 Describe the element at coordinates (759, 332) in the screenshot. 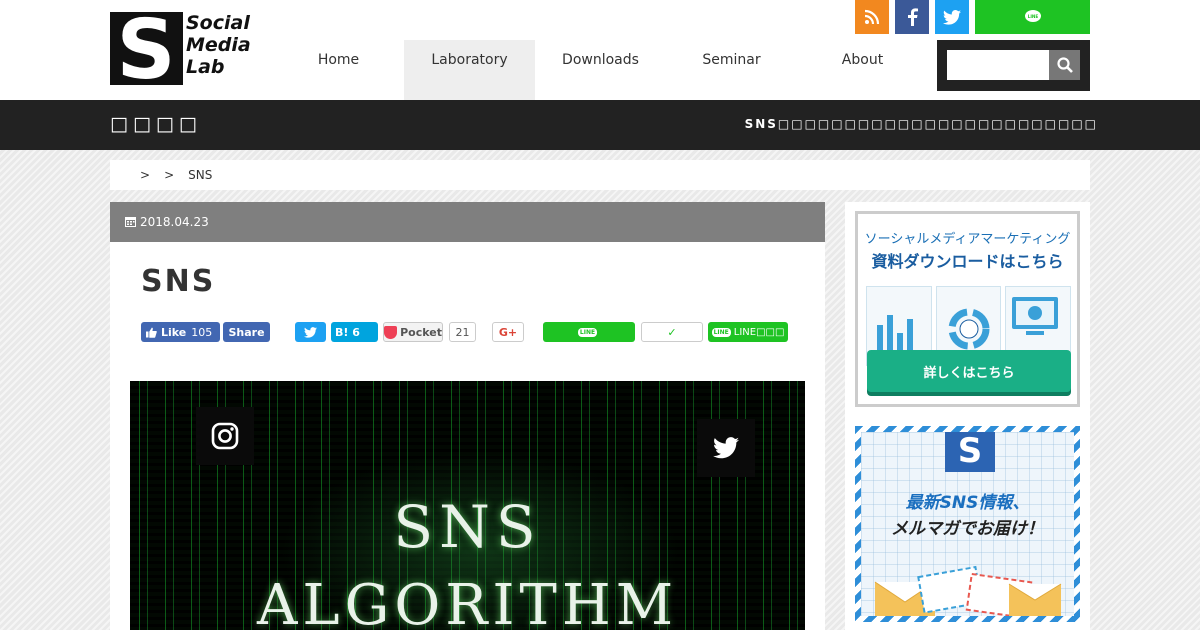

I see `line-send-label: LINE□□□` at that location.